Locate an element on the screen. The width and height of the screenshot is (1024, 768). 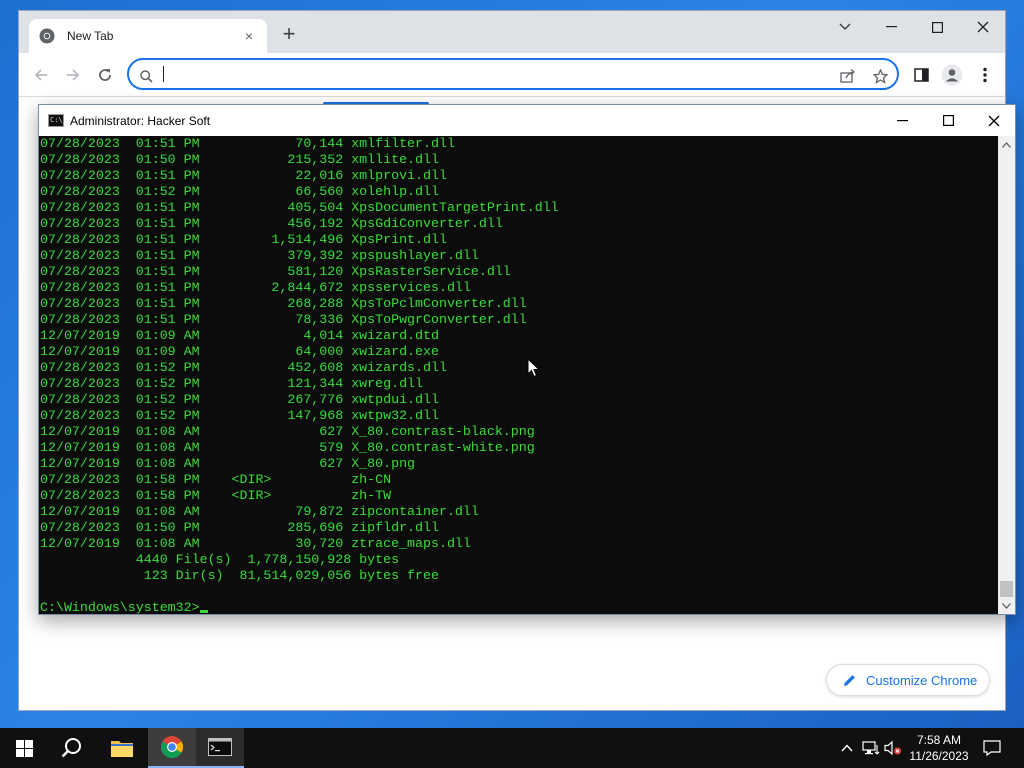
clock-time: 7:58 AM is located at coordinates (939, 740).